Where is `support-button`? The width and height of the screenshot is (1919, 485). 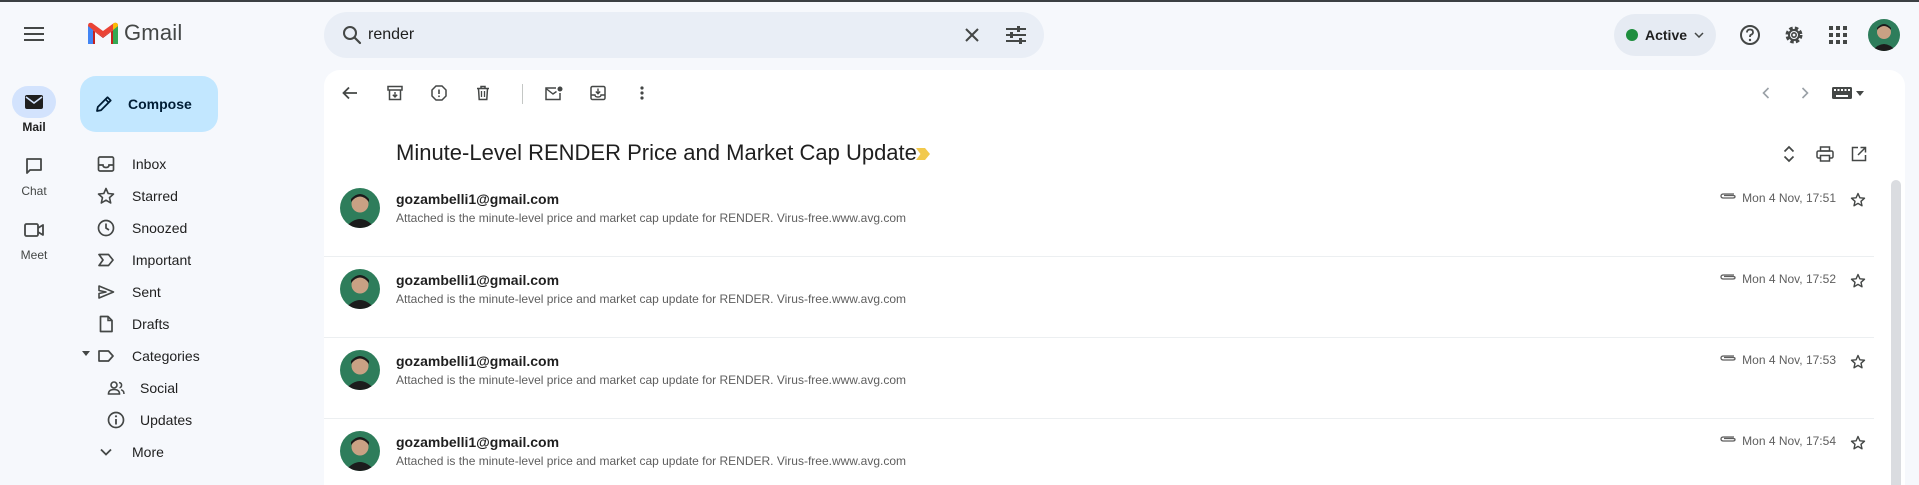
support-button is located at coordinates (1750, 35).